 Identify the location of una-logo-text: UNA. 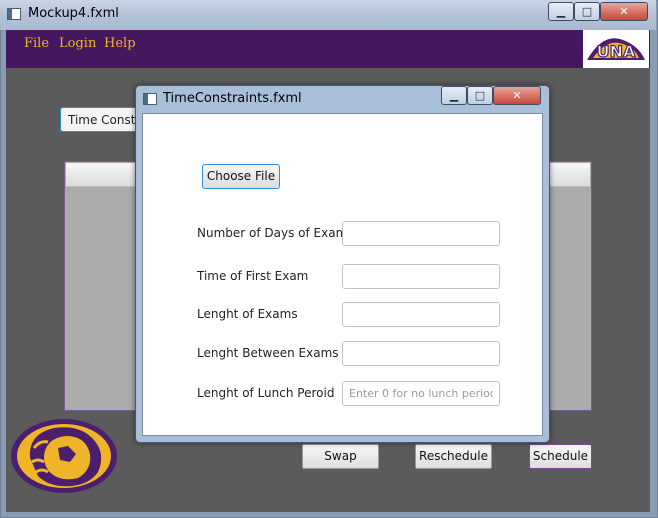
(616, 51).